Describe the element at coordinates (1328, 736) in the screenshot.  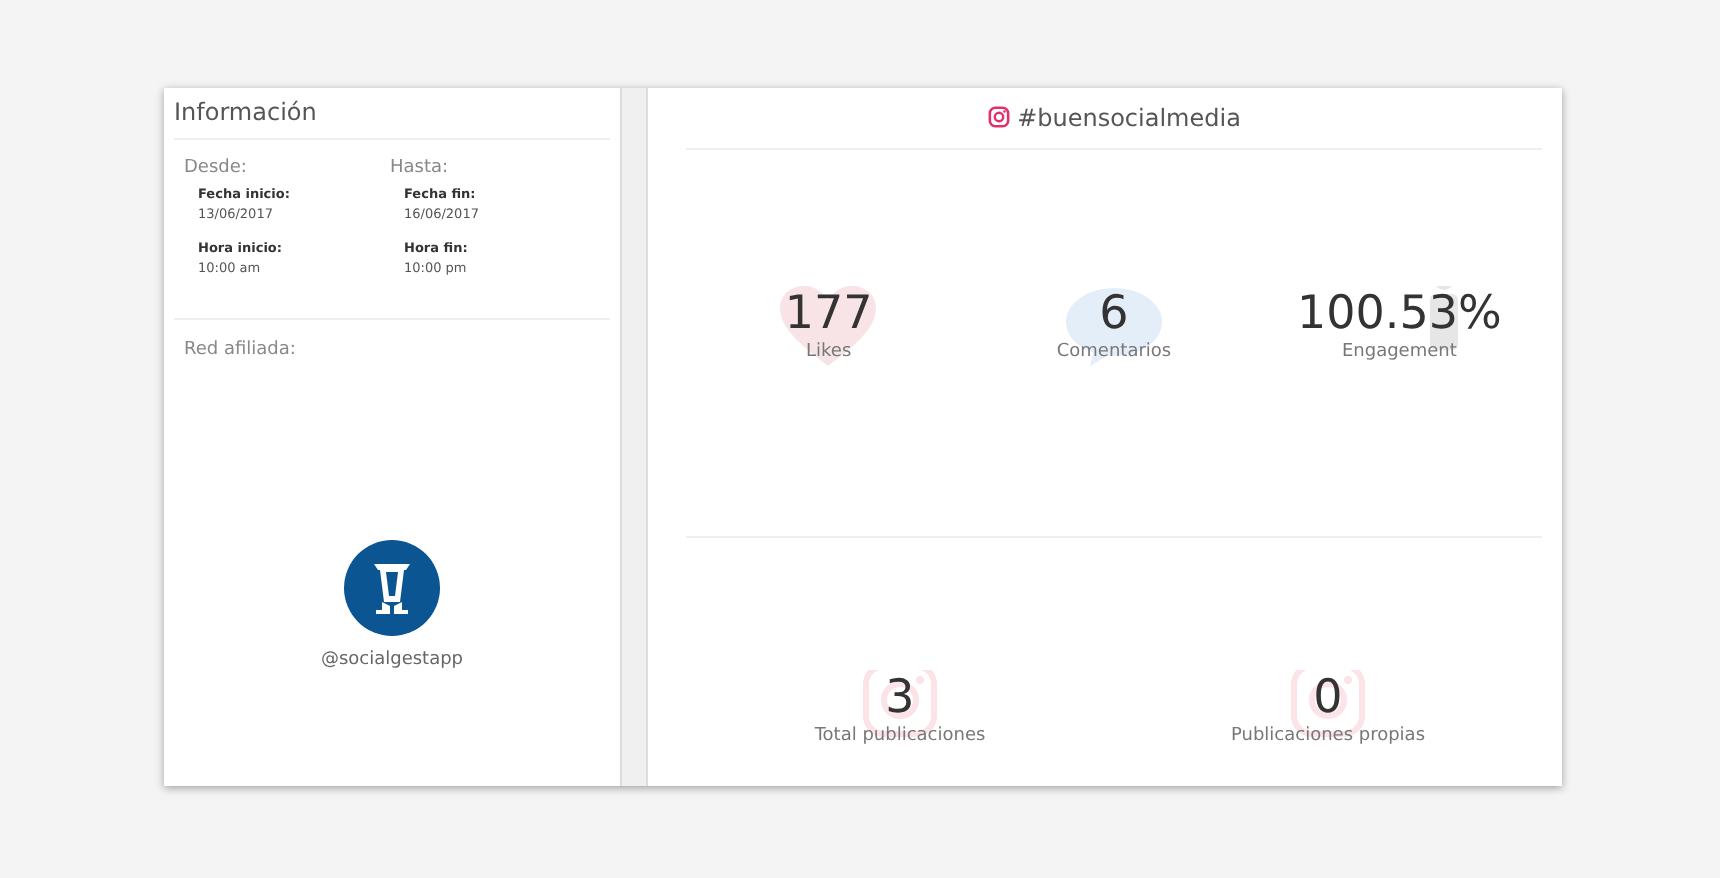
I see `stat-label: Publicaciones propias` at that location.